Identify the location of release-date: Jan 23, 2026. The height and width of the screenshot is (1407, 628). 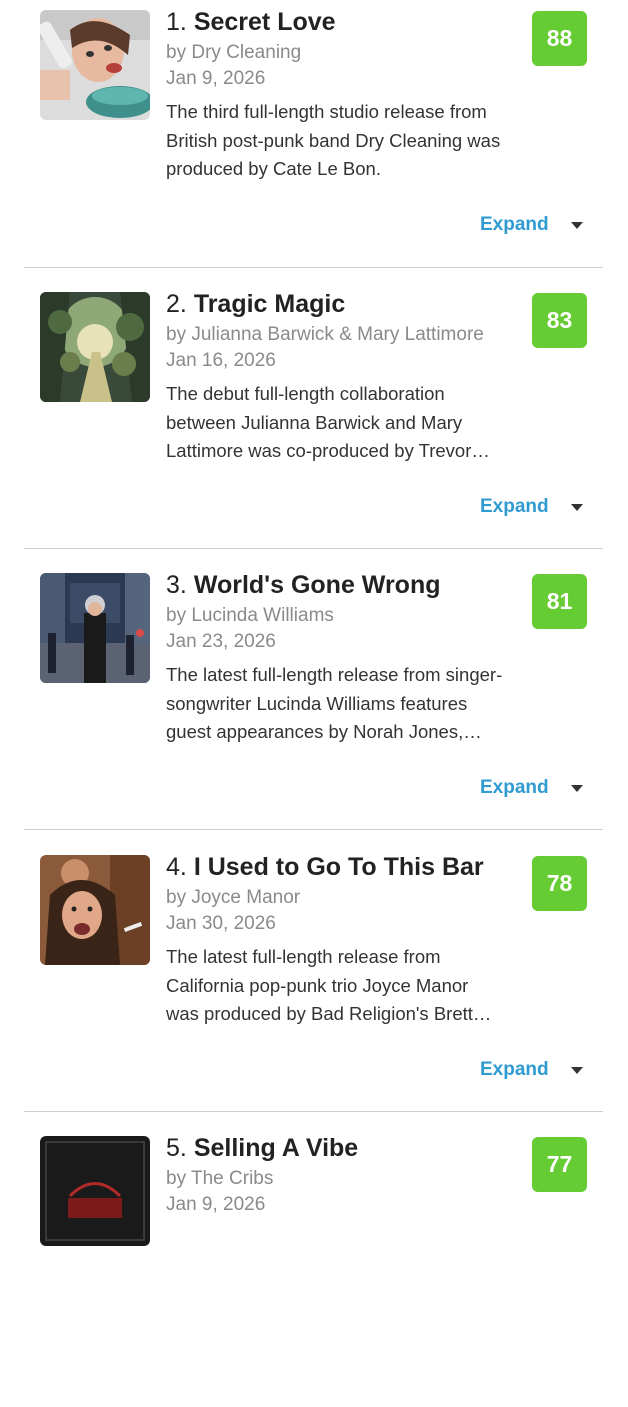
(221, 641).